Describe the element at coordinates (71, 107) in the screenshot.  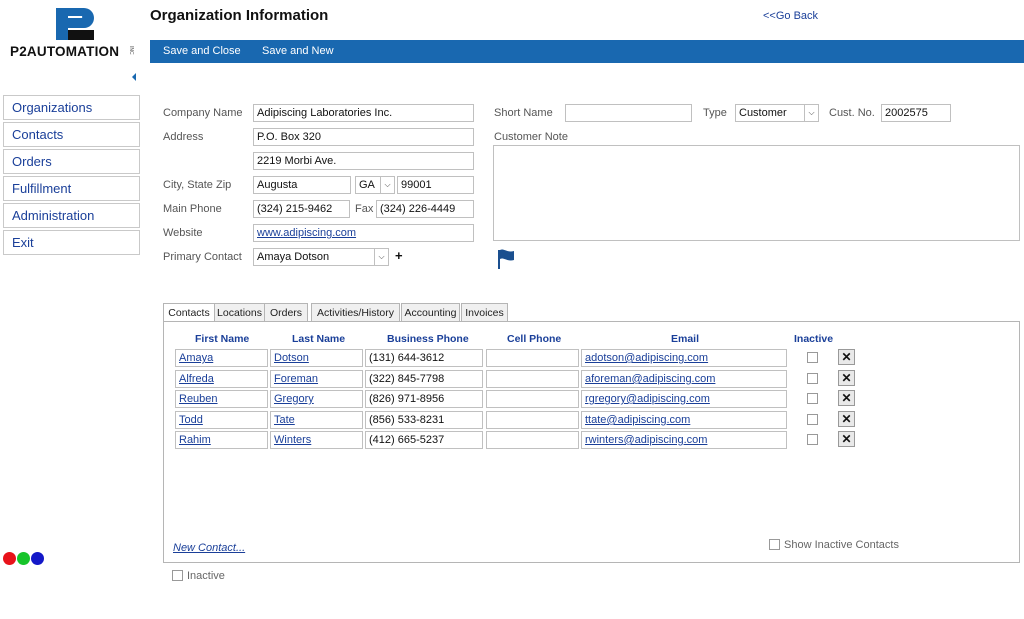
I see `sidebar-item-organizations: Organizations` at that location.